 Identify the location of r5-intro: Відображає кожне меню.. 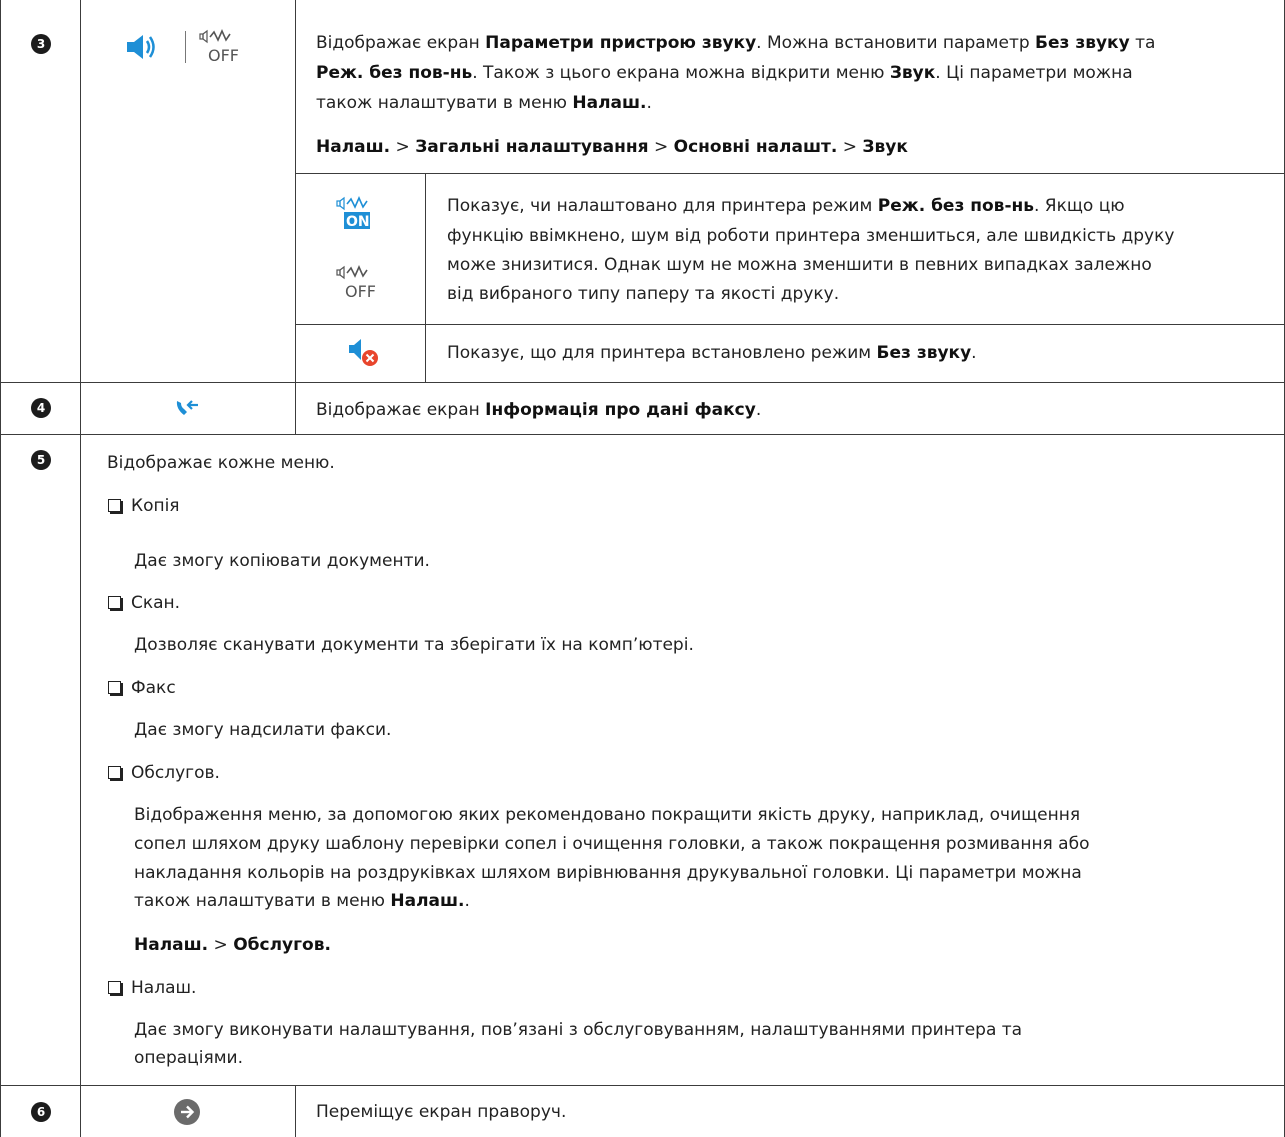
(221, 463).